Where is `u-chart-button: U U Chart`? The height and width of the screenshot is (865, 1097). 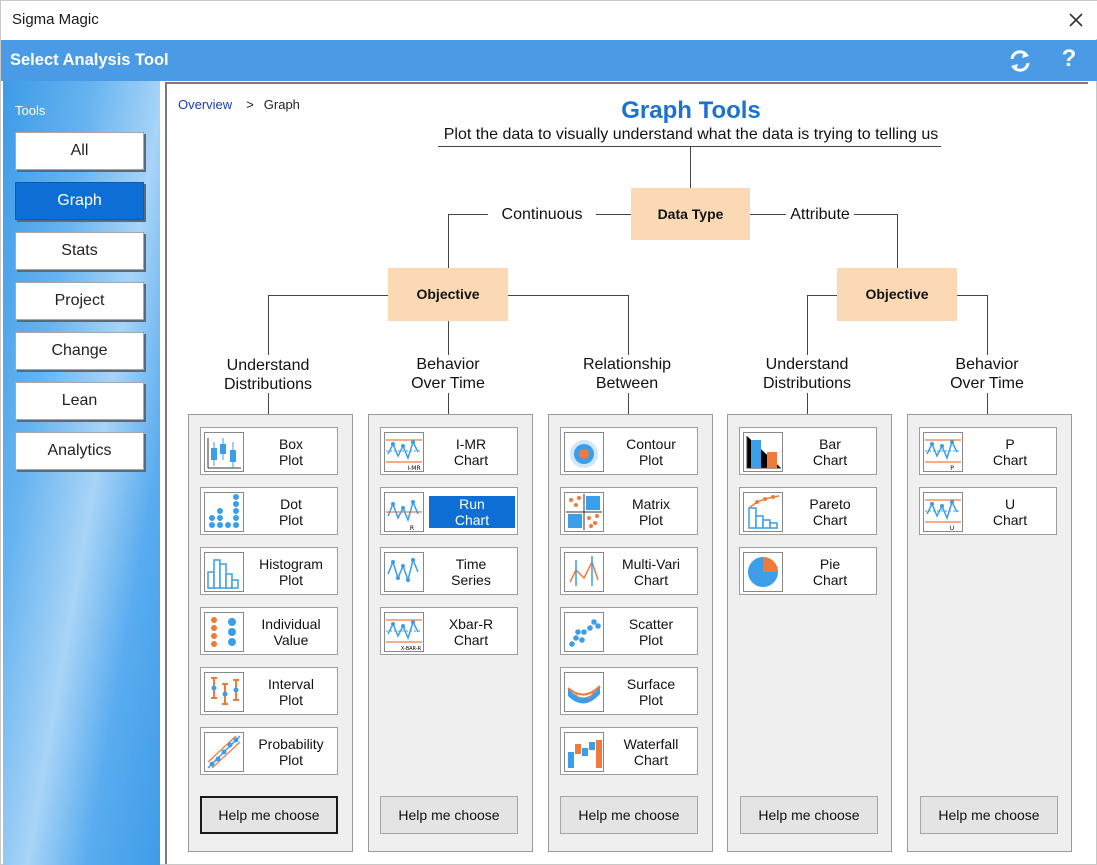 u-chart-button: U U Chart is located at coordinates (988, 511).